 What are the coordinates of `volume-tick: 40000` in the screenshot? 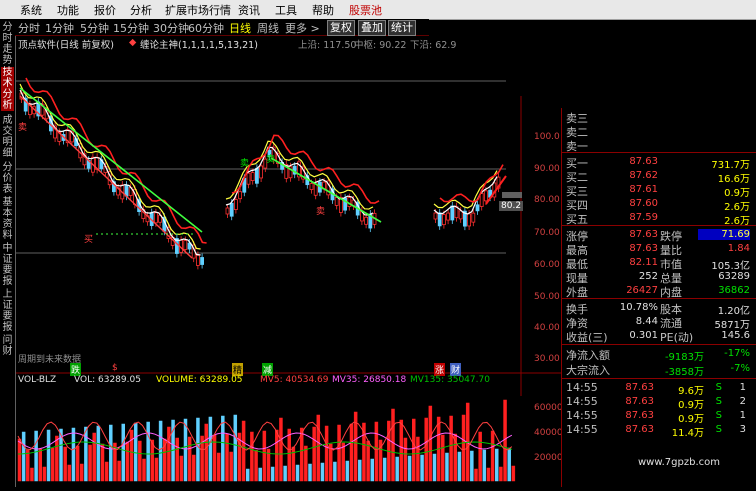 It's located at (548, 433).